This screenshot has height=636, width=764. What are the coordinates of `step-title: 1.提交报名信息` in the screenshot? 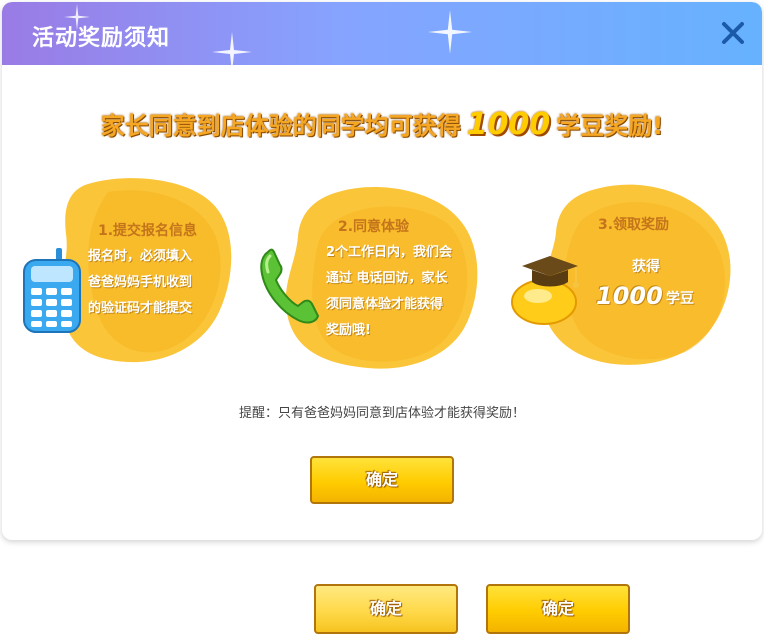 It's located at (148, 231).